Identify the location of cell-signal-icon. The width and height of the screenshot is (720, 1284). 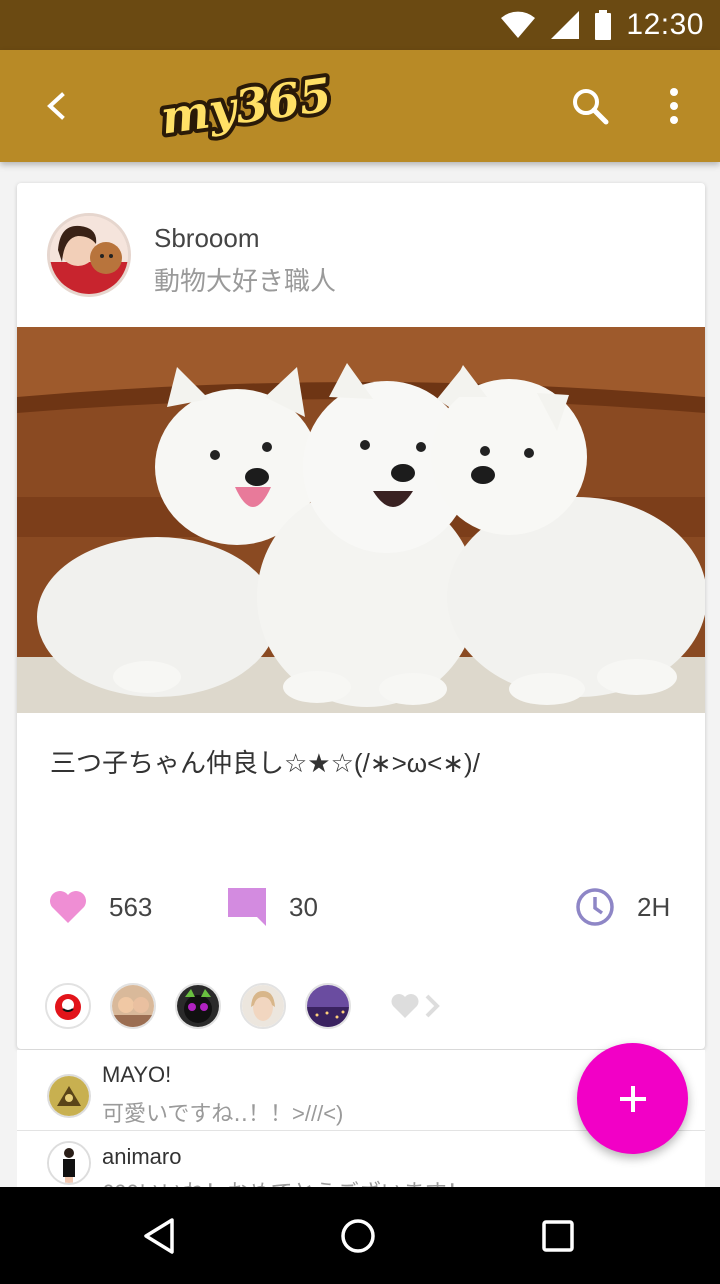
(565, 25).